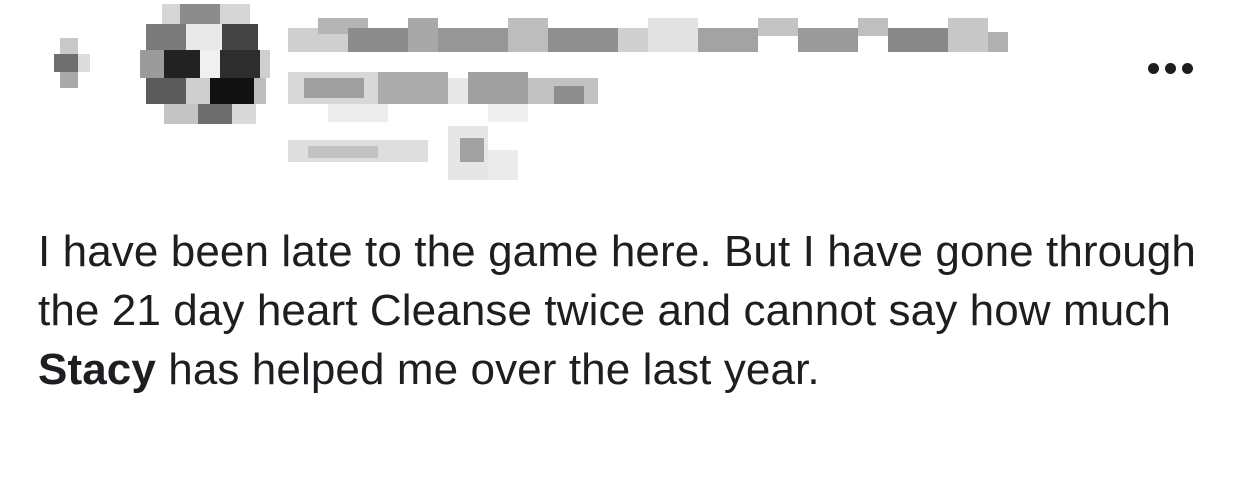 The height and width of the screenshot is (480, 1242). Describe the element at coordinates (443, 97) in the screenshot. I see `author-subtitle` at that location.